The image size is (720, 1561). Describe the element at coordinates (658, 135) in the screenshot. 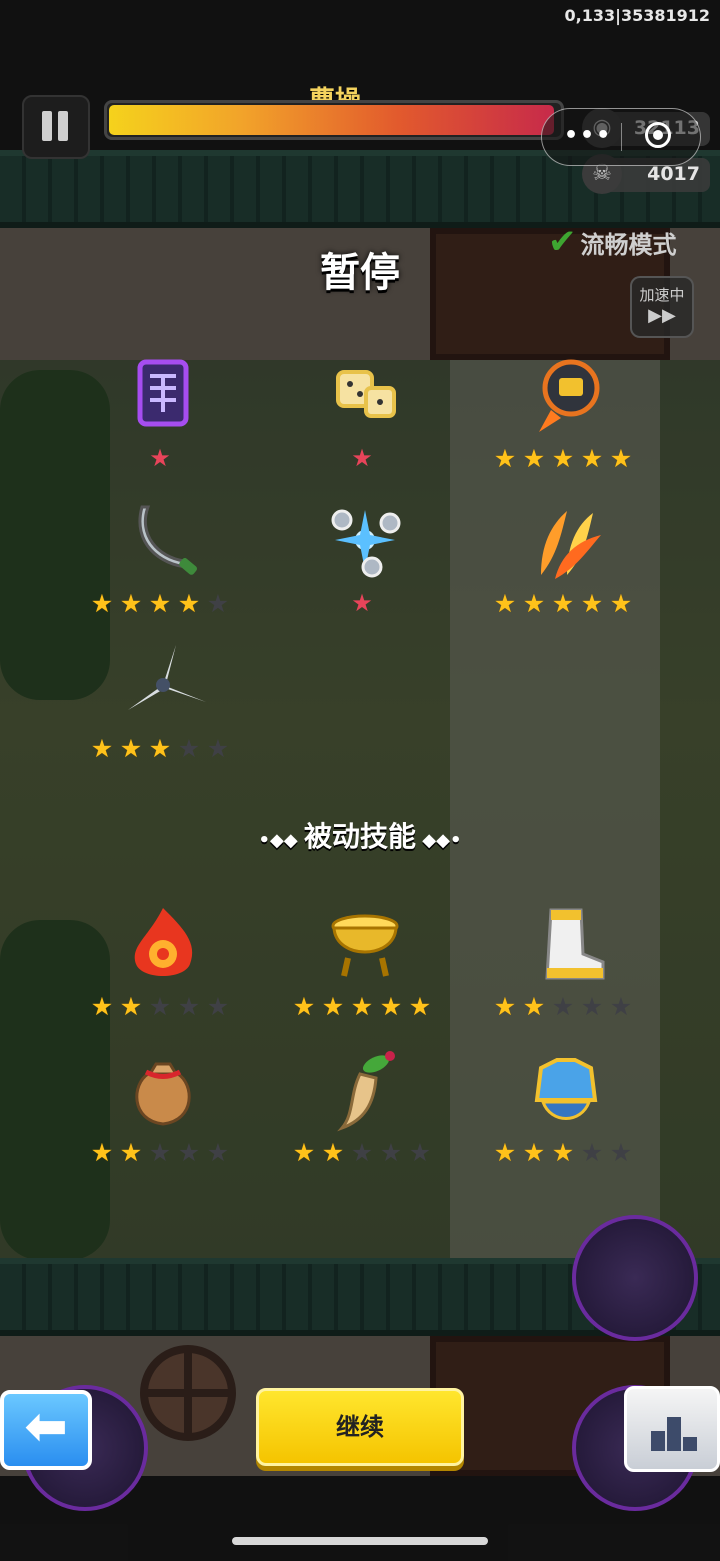

I see `close-target-icon` at that location.